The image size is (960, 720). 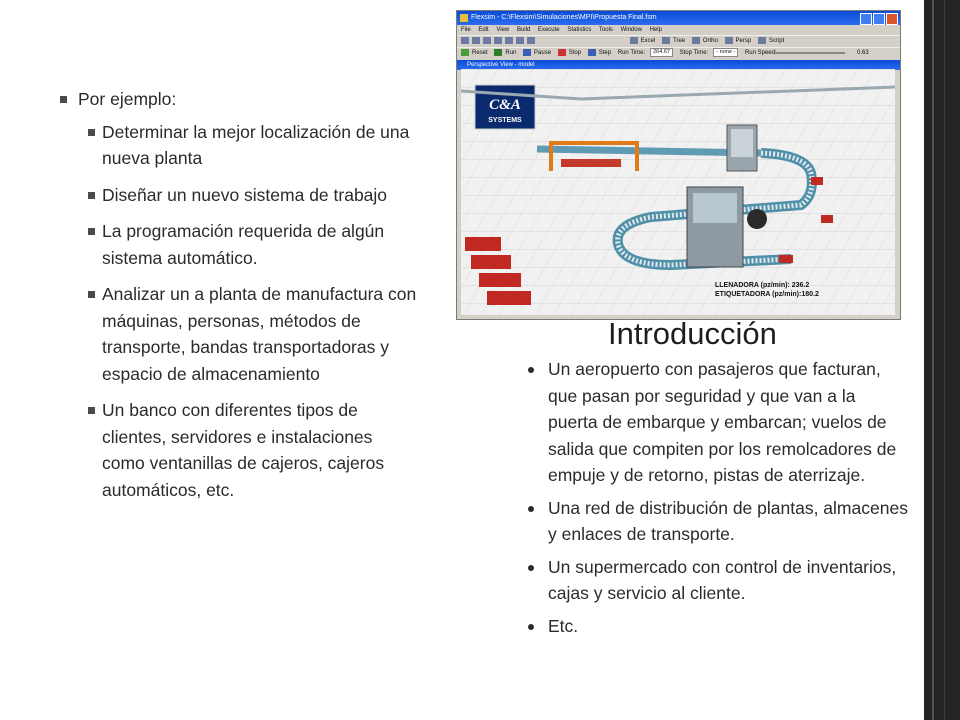 What do you see at coordinates (694, 53) in the screenshot?
I see `stop-time-label: Stop Time:` at bounding box center [694, 53].